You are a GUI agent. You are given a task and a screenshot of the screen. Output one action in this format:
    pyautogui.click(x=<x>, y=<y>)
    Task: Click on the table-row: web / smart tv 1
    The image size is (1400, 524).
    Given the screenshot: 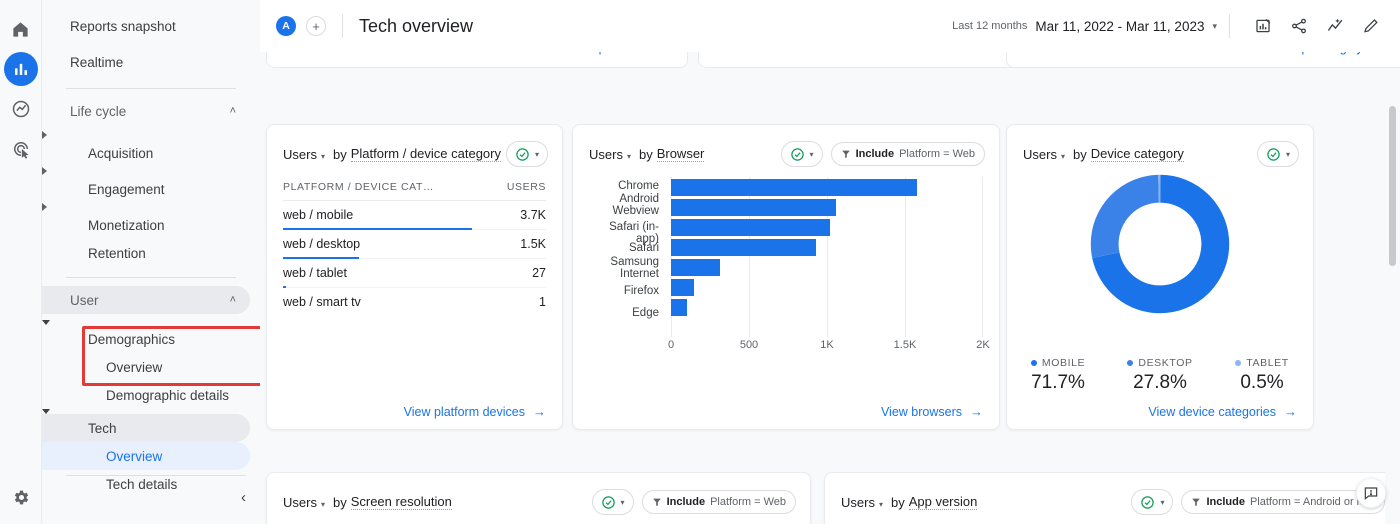 What is the action you would take?
    pyautogui.click(x=414, y=302)
    